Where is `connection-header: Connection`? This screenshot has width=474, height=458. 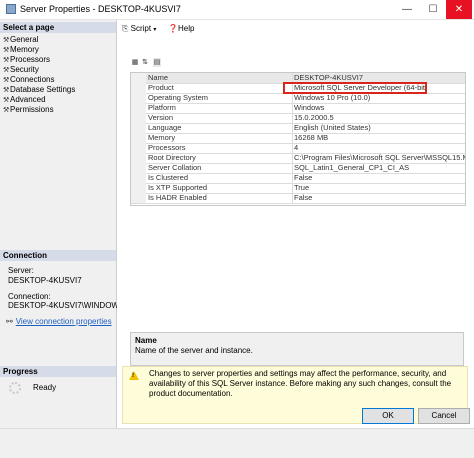
connection-header: Connection is located at coordinates (58, 255).